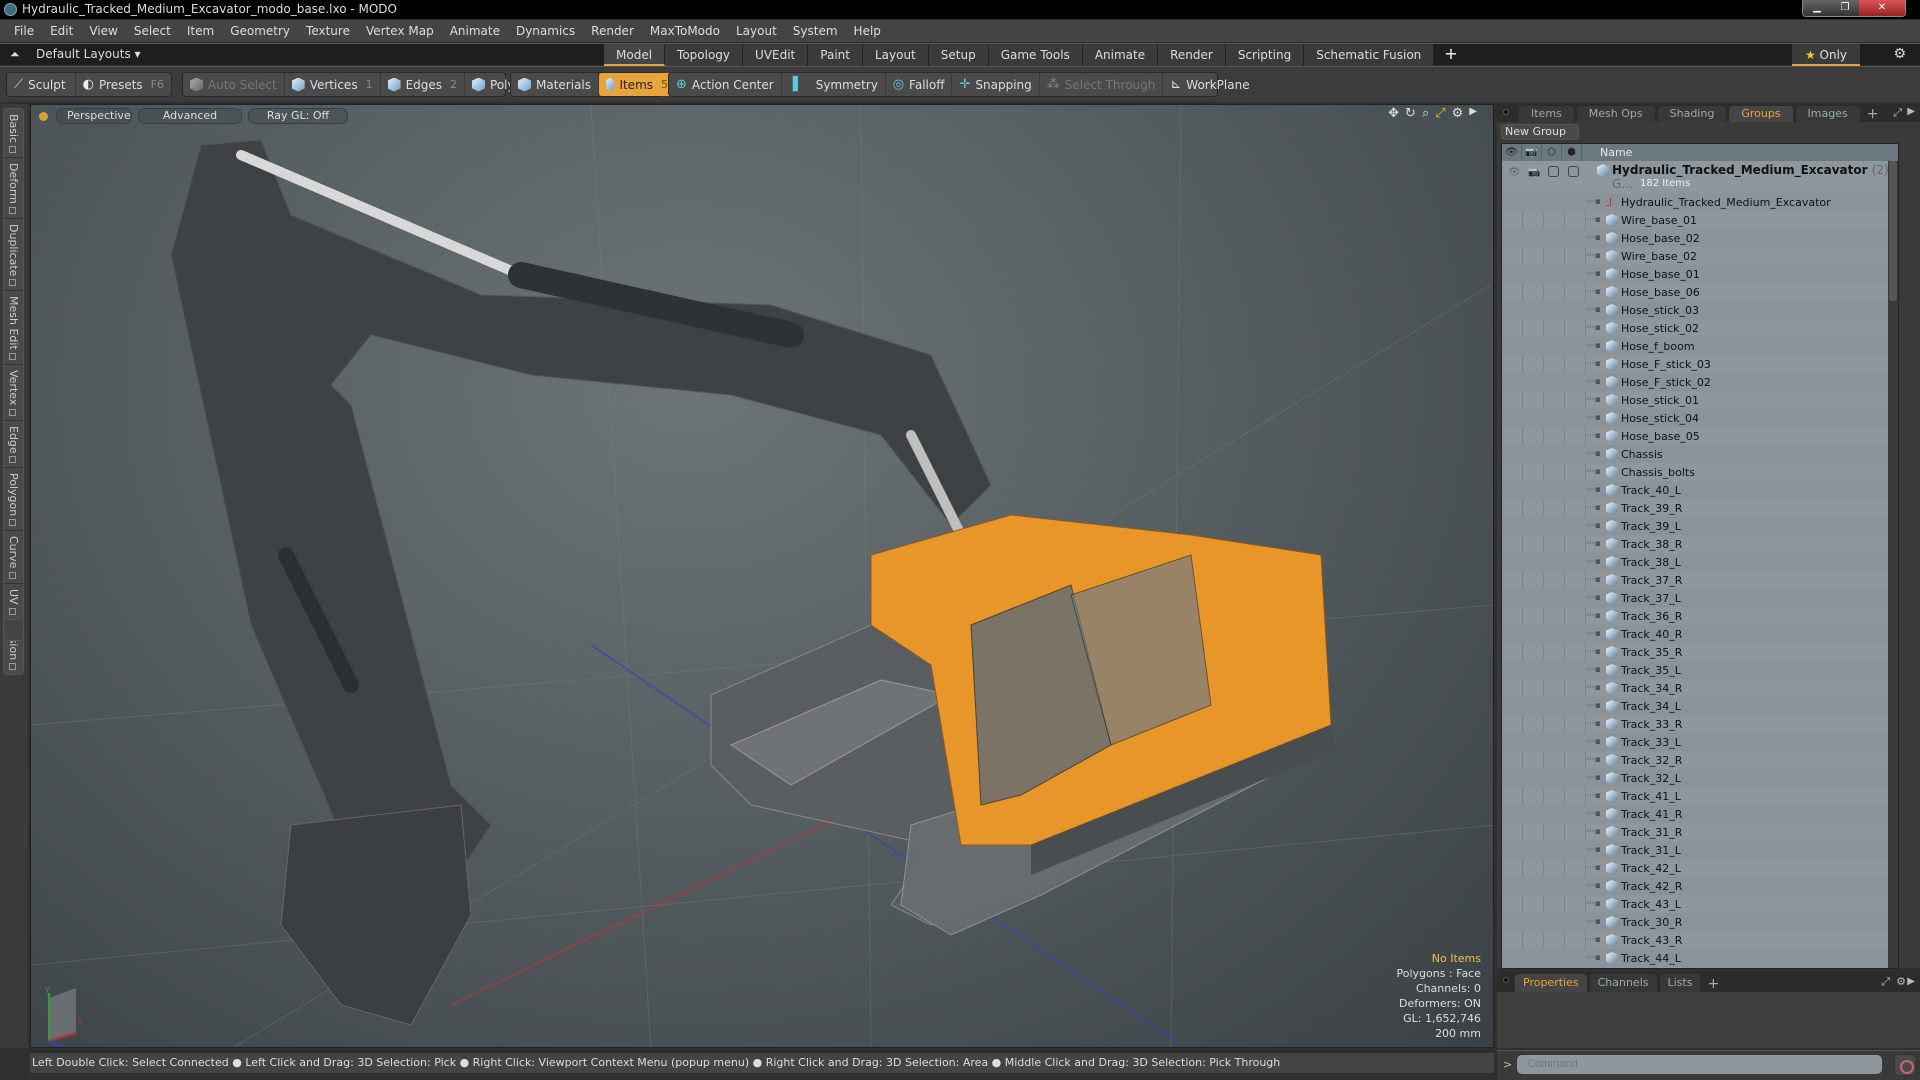 This screenshot has width=1920, height=1080. I want to click on list-item: ···▪ Track_33_R, so click(1700, 724).